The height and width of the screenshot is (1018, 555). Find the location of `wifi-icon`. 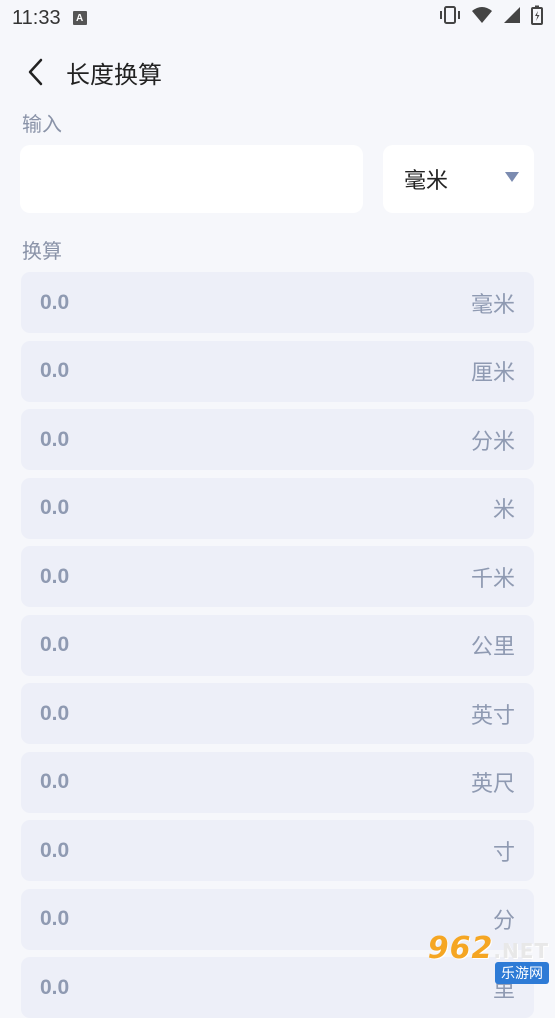

wifi-icon is located at coordinates (482, 18).